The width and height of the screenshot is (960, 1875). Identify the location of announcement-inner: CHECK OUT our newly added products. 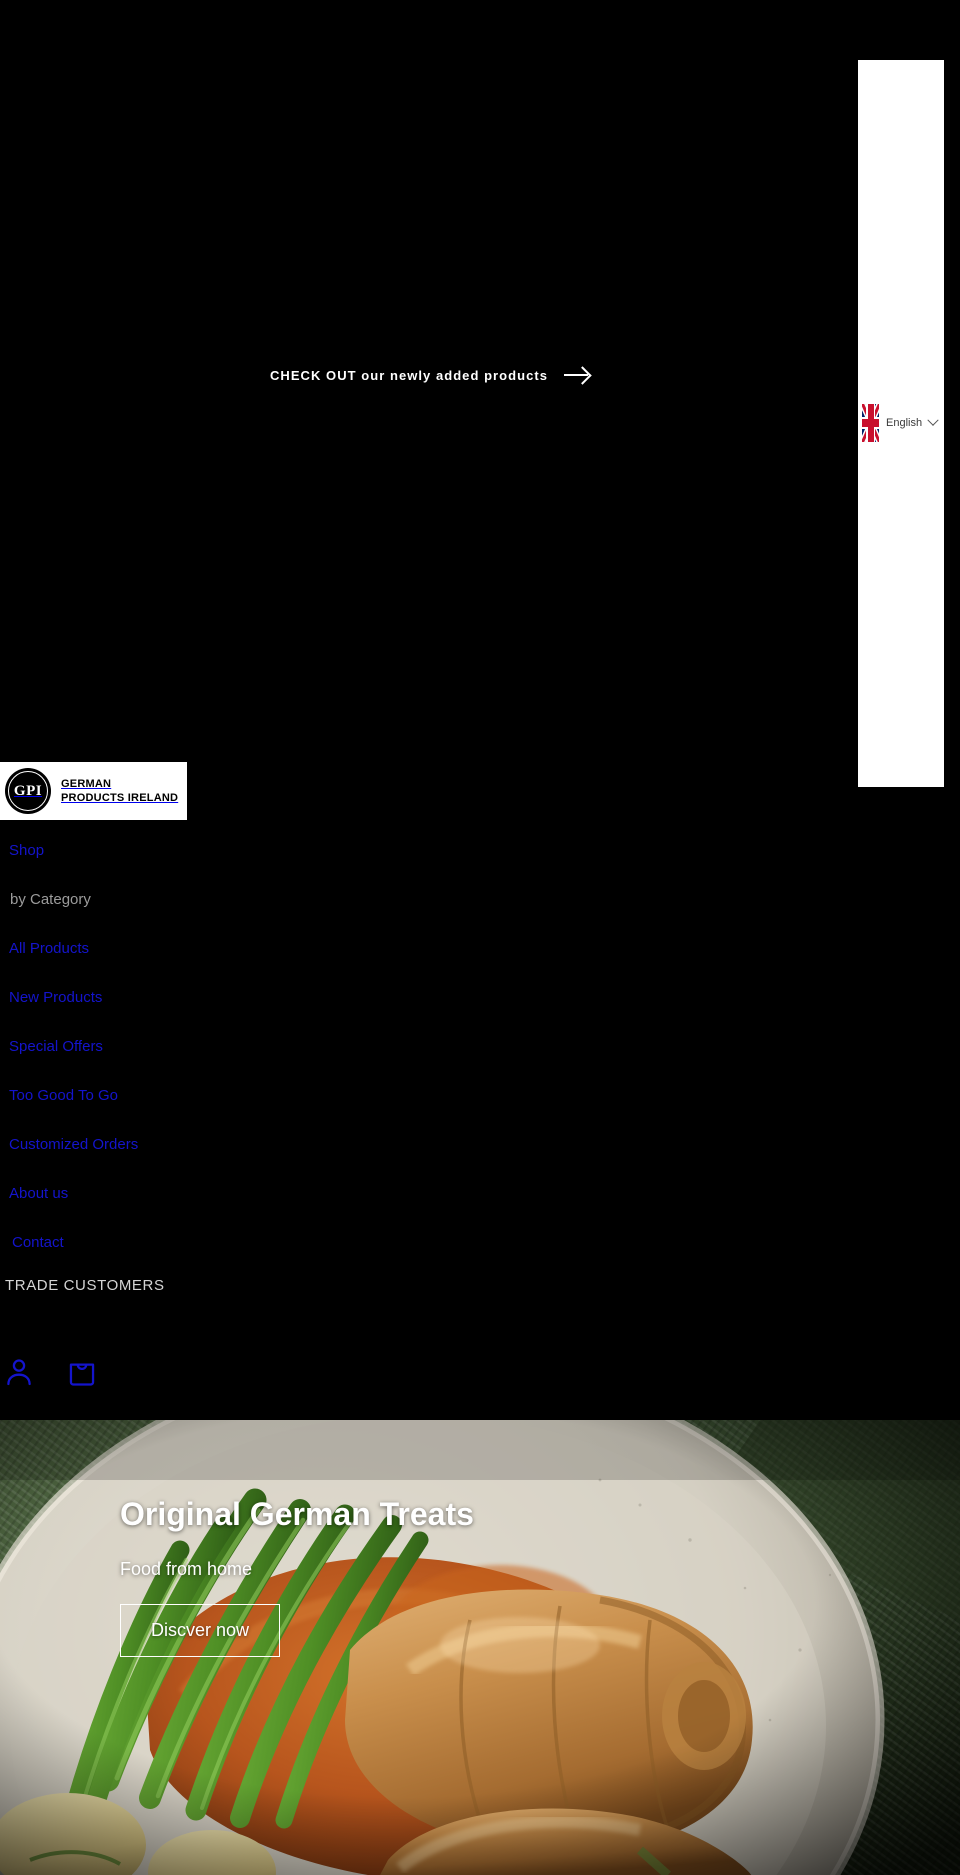
(430, 375).